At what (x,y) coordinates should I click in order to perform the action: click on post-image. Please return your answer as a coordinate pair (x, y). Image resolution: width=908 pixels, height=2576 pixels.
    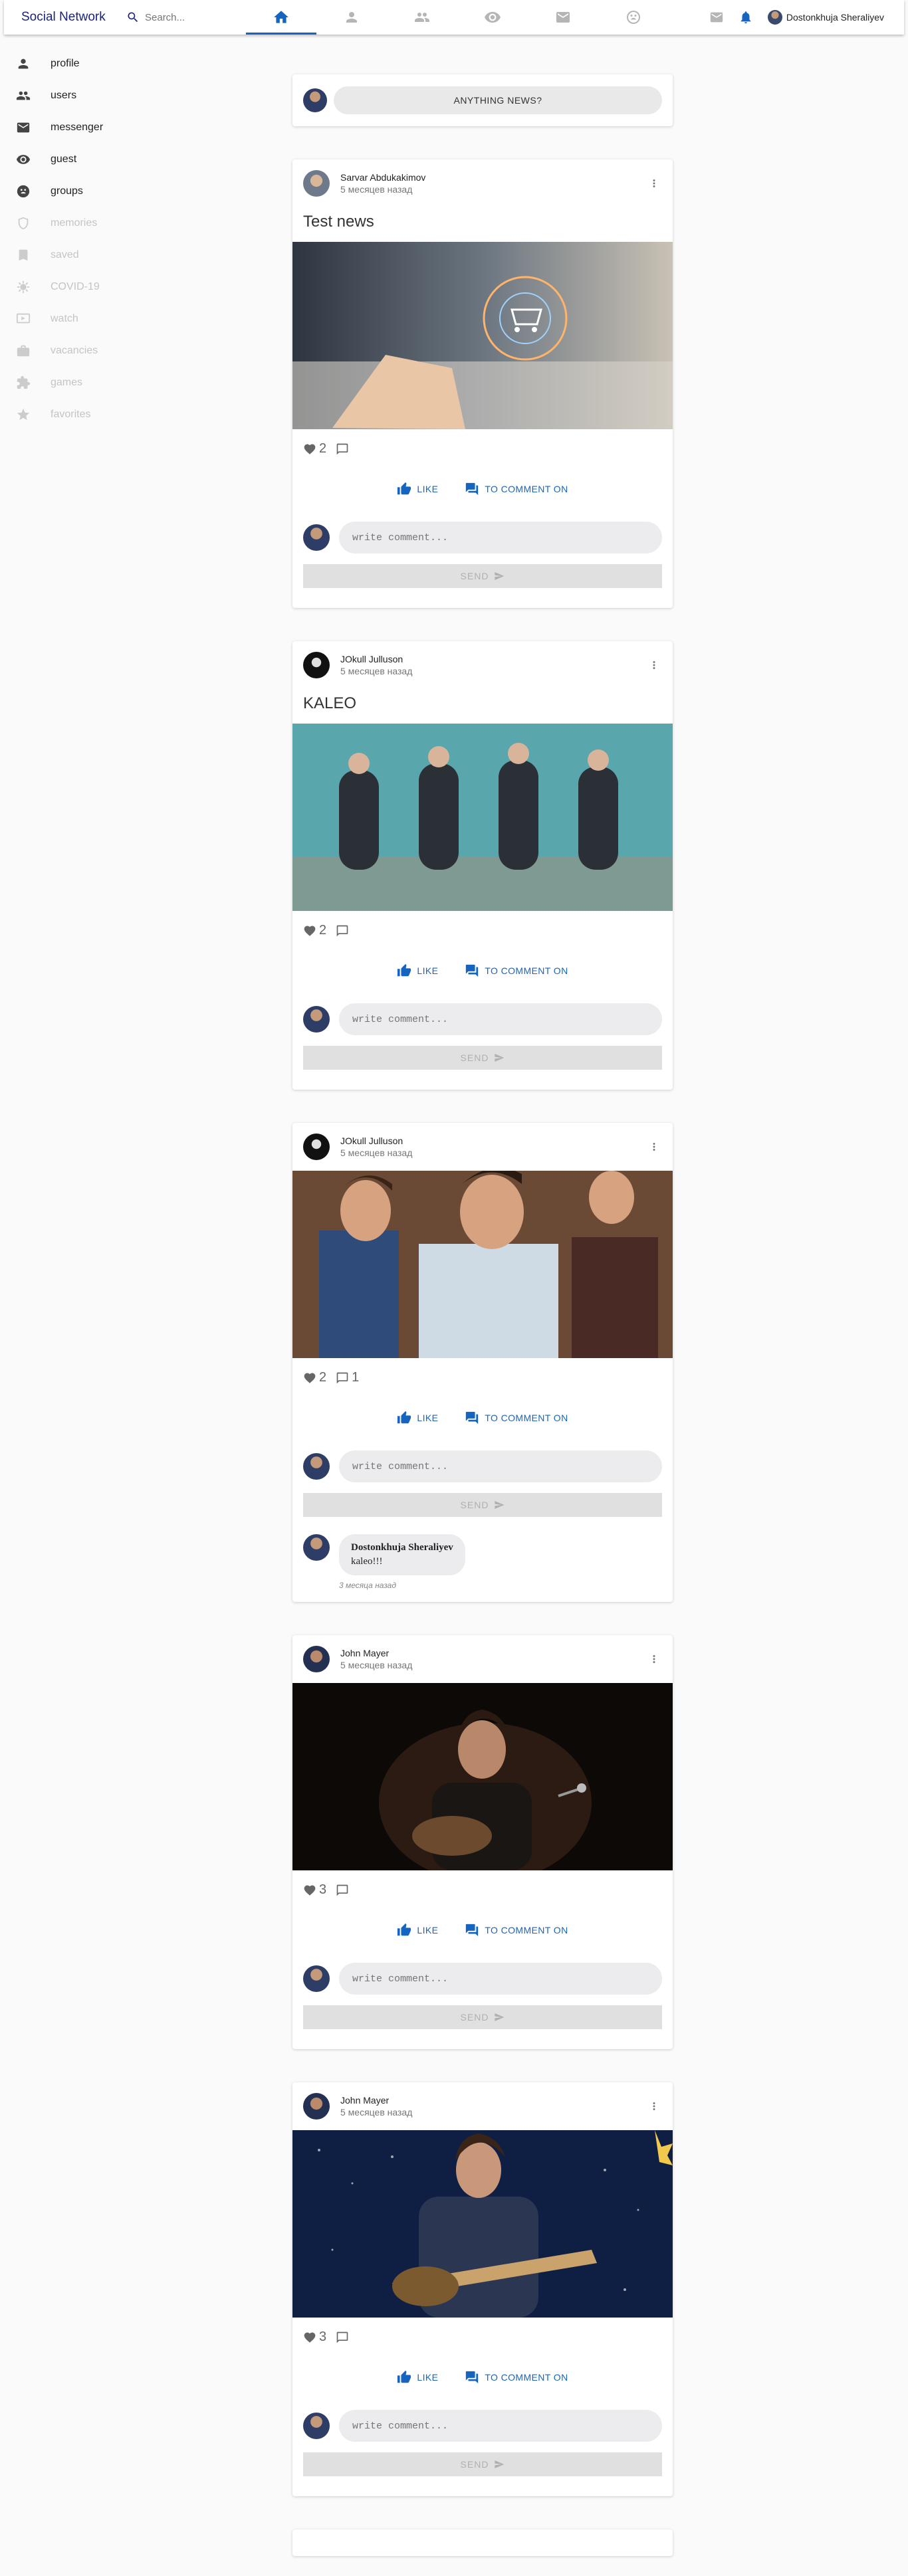
    Looking at the image, I should click on (482, 2224).